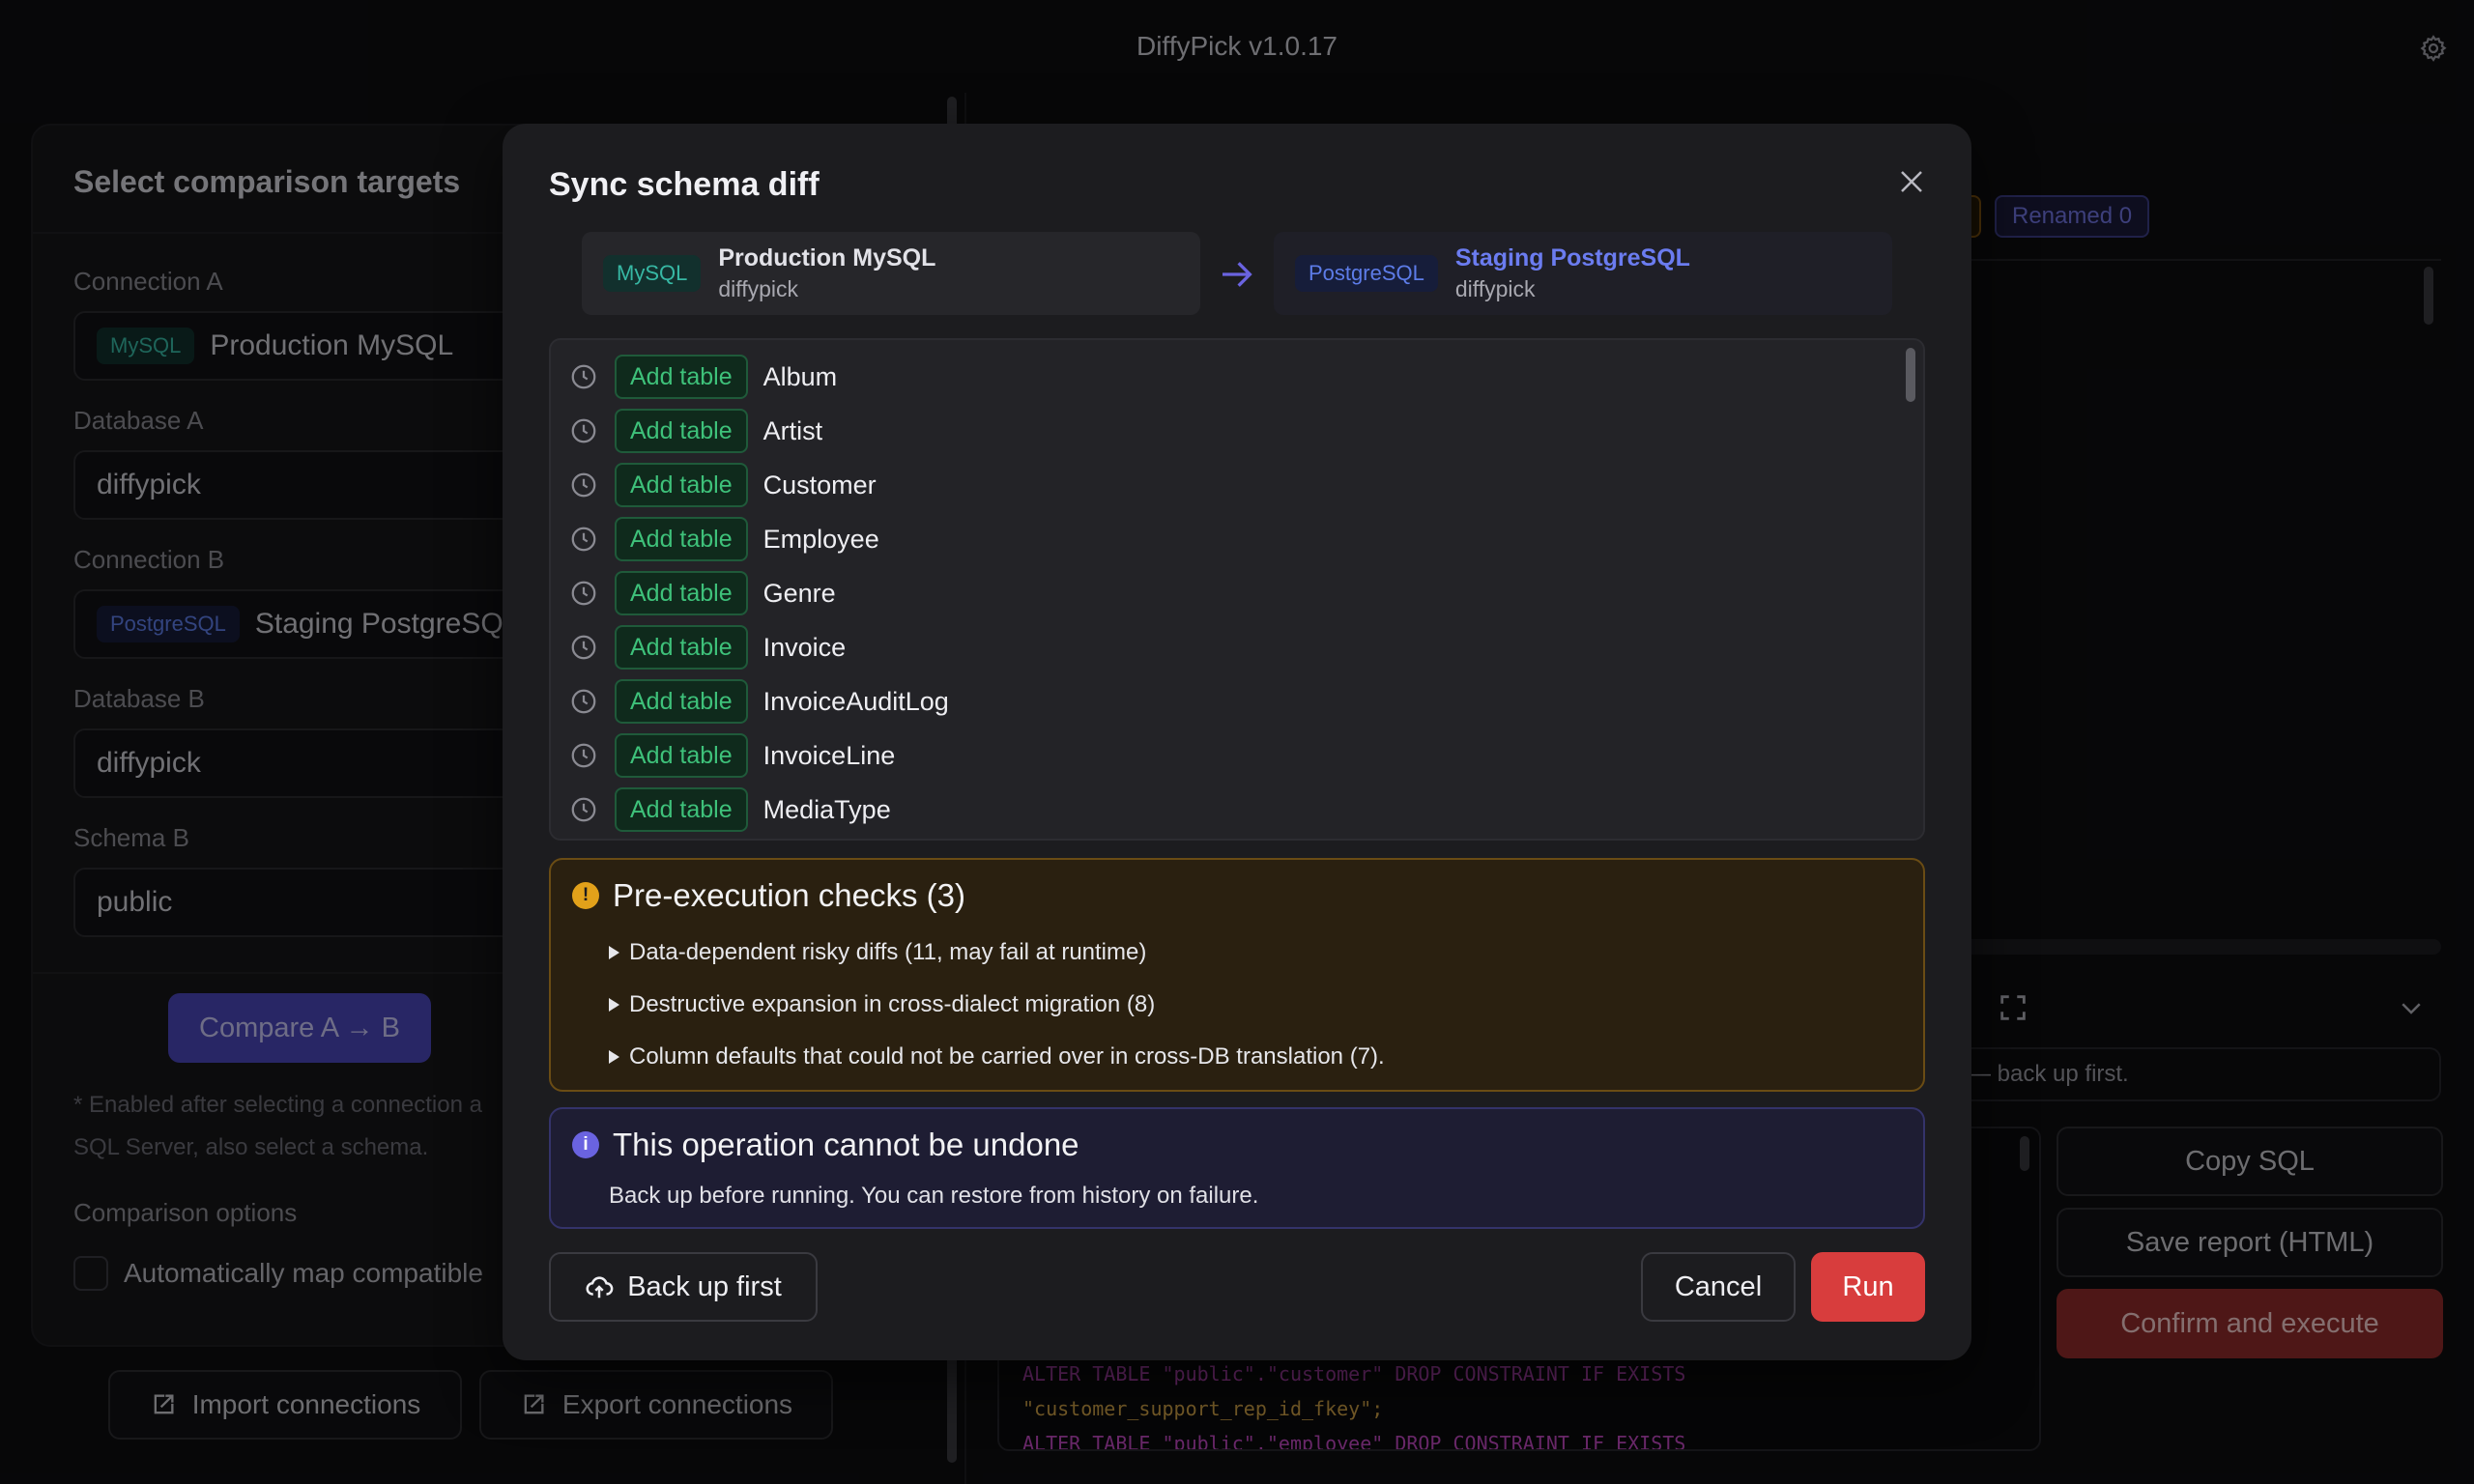  Describe the element at coordinates (705, 1286) in the screenshot. I see `backup-label: Back up first` at that location.